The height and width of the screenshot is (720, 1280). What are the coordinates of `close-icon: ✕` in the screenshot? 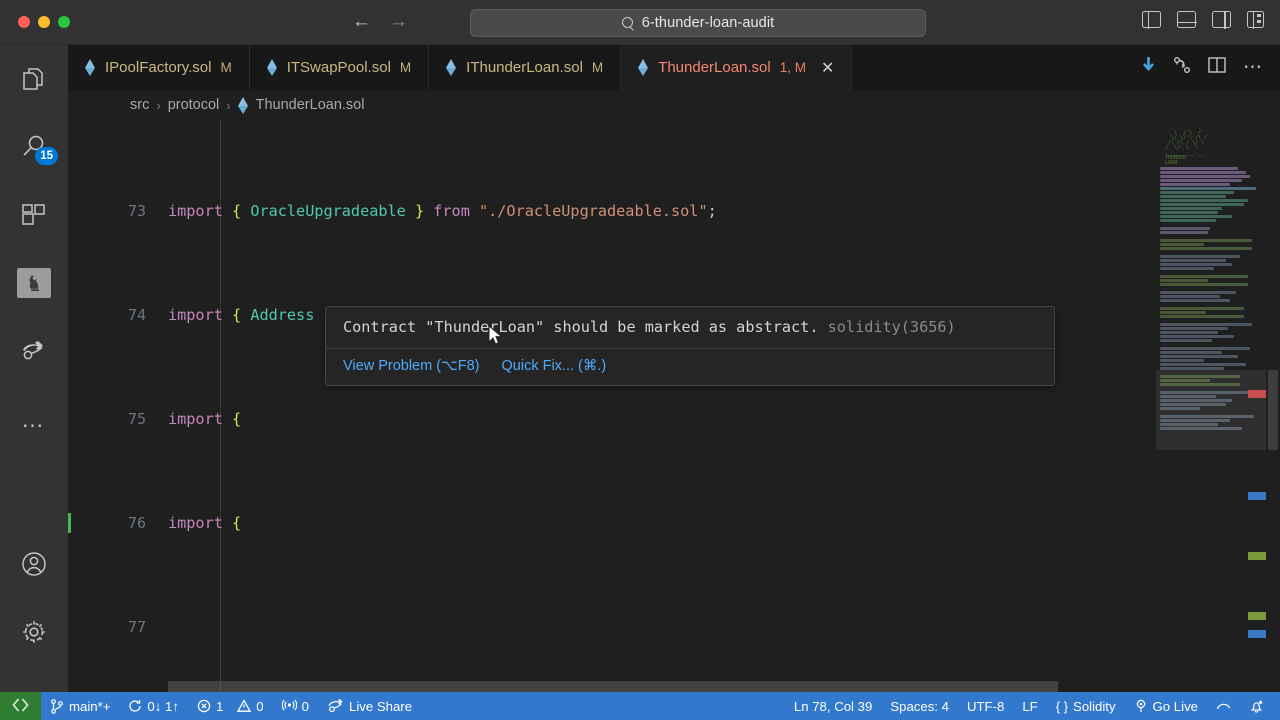 It's located at (827, 68).